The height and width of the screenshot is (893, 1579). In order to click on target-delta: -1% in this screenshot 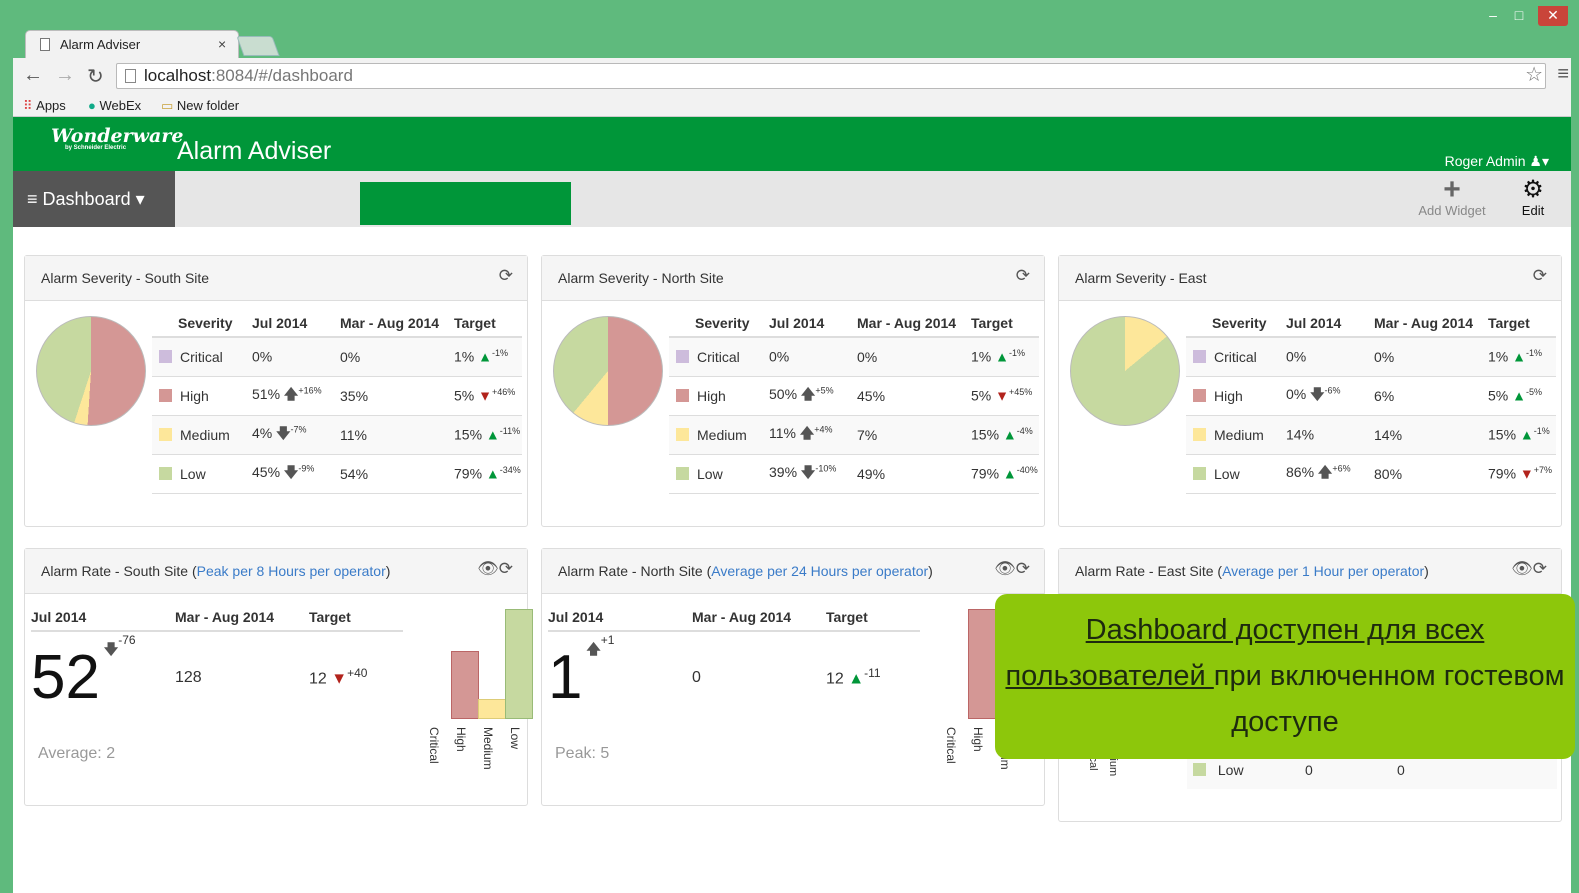, I will do `click(499, 353)`.